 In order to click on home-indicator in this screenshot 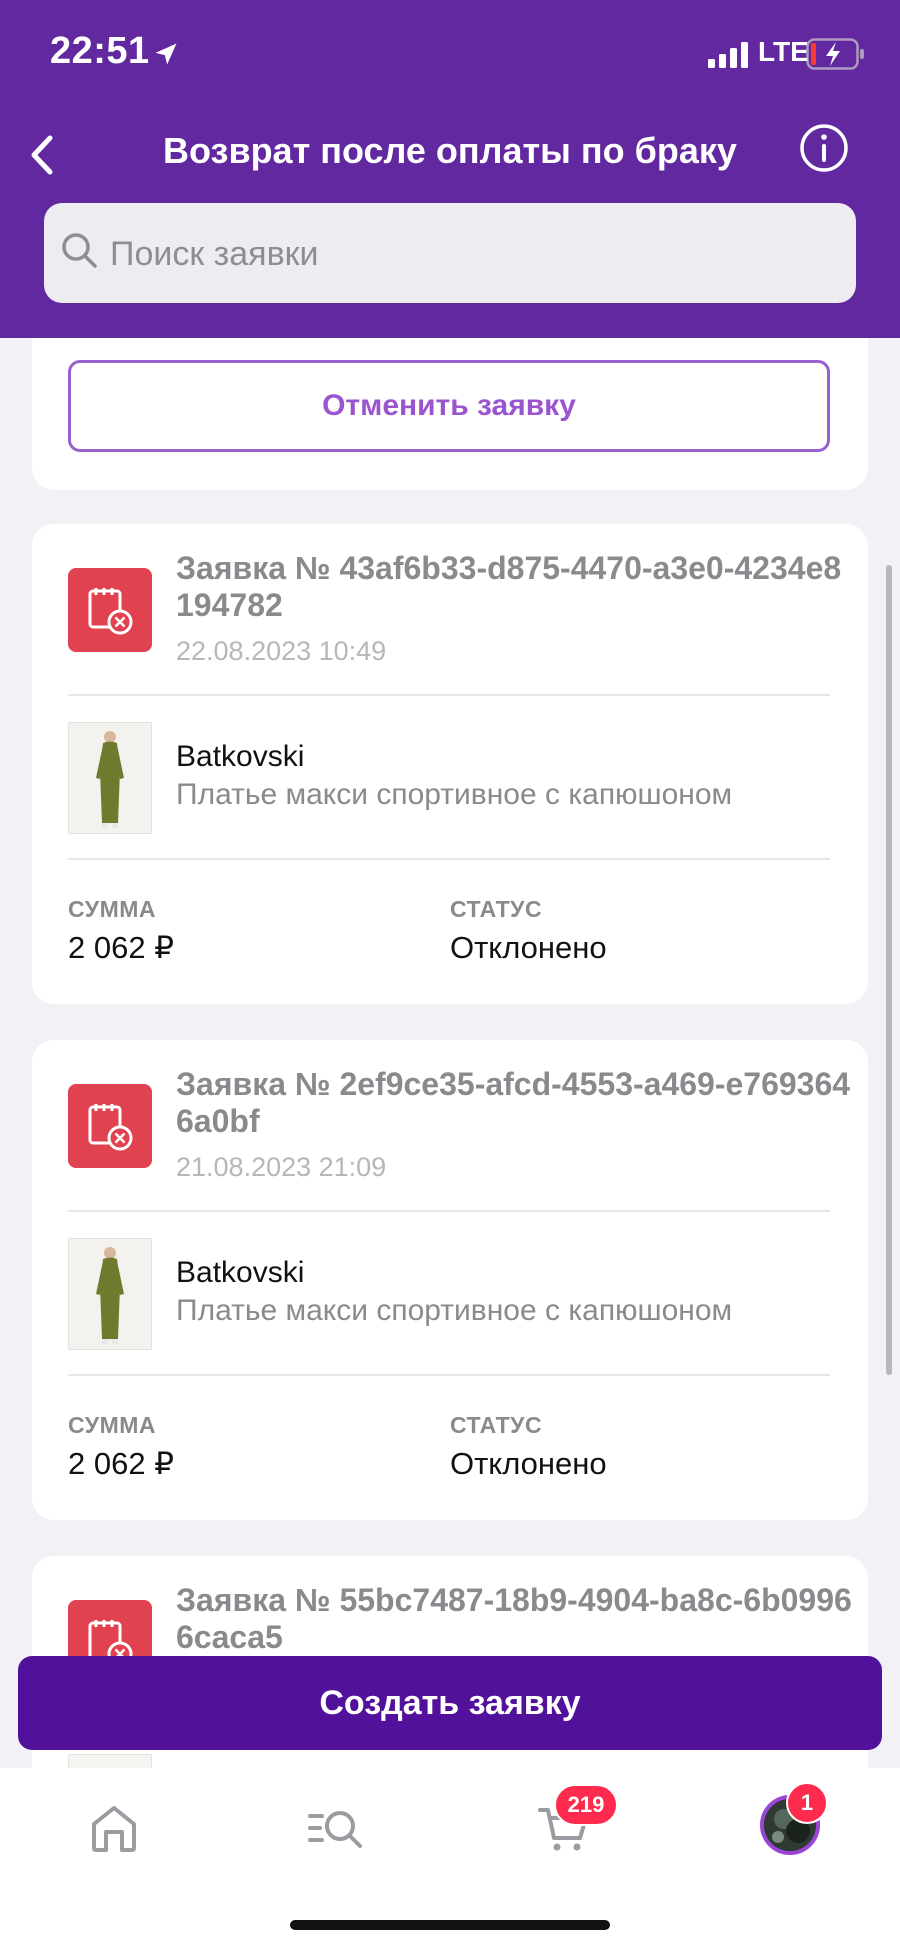, I will do `click(450, 1925)`.